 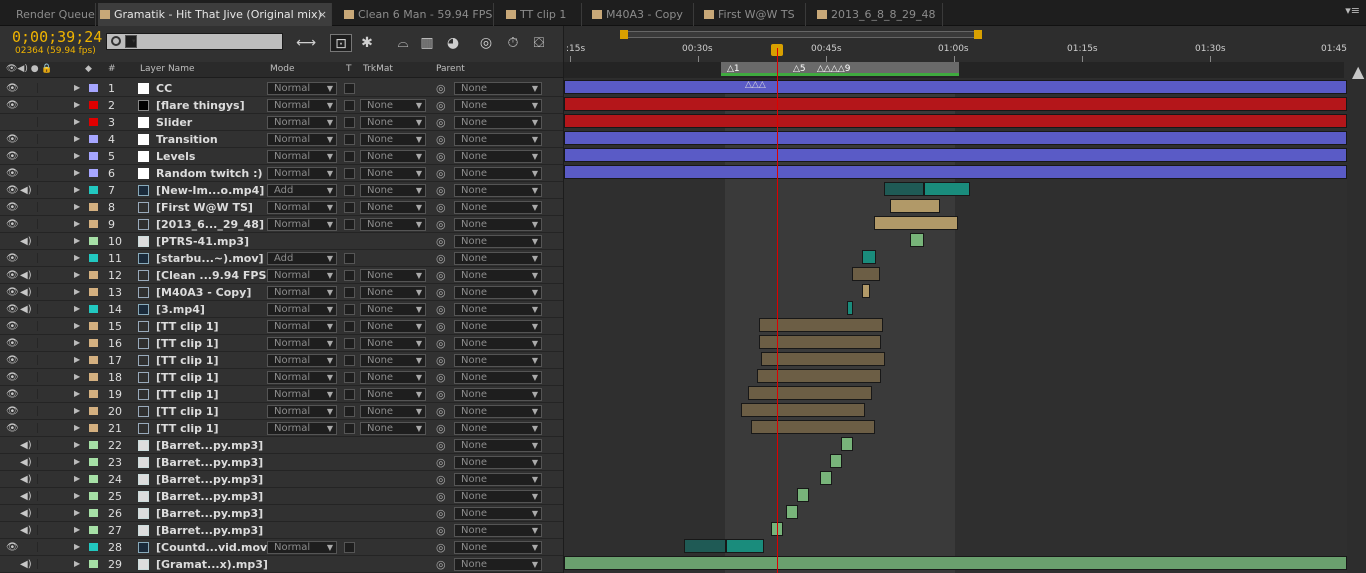 What do you see at coordinates (48, 14) in the screenshot?
I see `tab-render-queue: Render Queue` at bounding box center [48, 14].